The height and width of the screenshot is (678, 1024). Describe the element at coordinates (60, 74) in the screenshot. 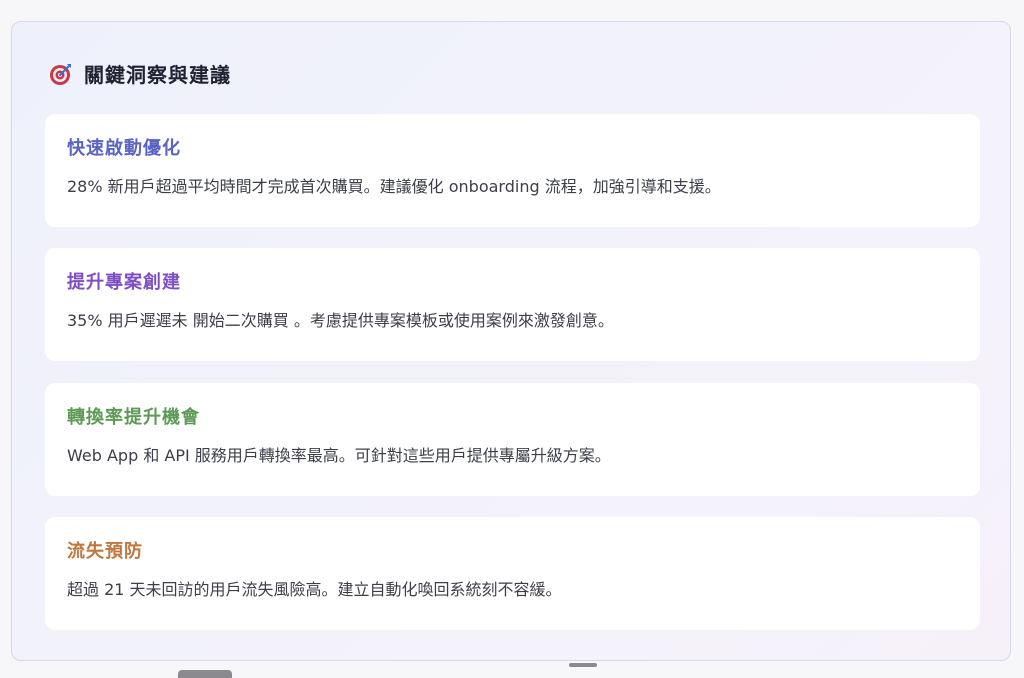

I see `target-icon` at that location.